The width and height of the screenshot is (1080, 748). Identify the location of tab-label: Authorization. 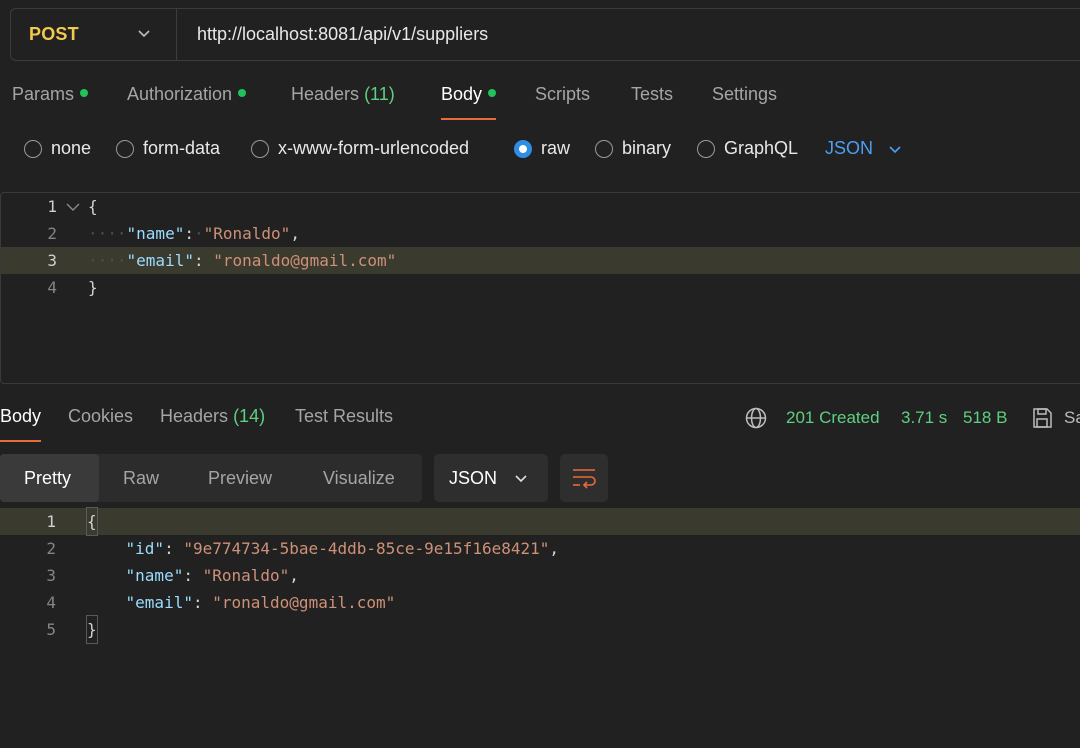
(180, 94).